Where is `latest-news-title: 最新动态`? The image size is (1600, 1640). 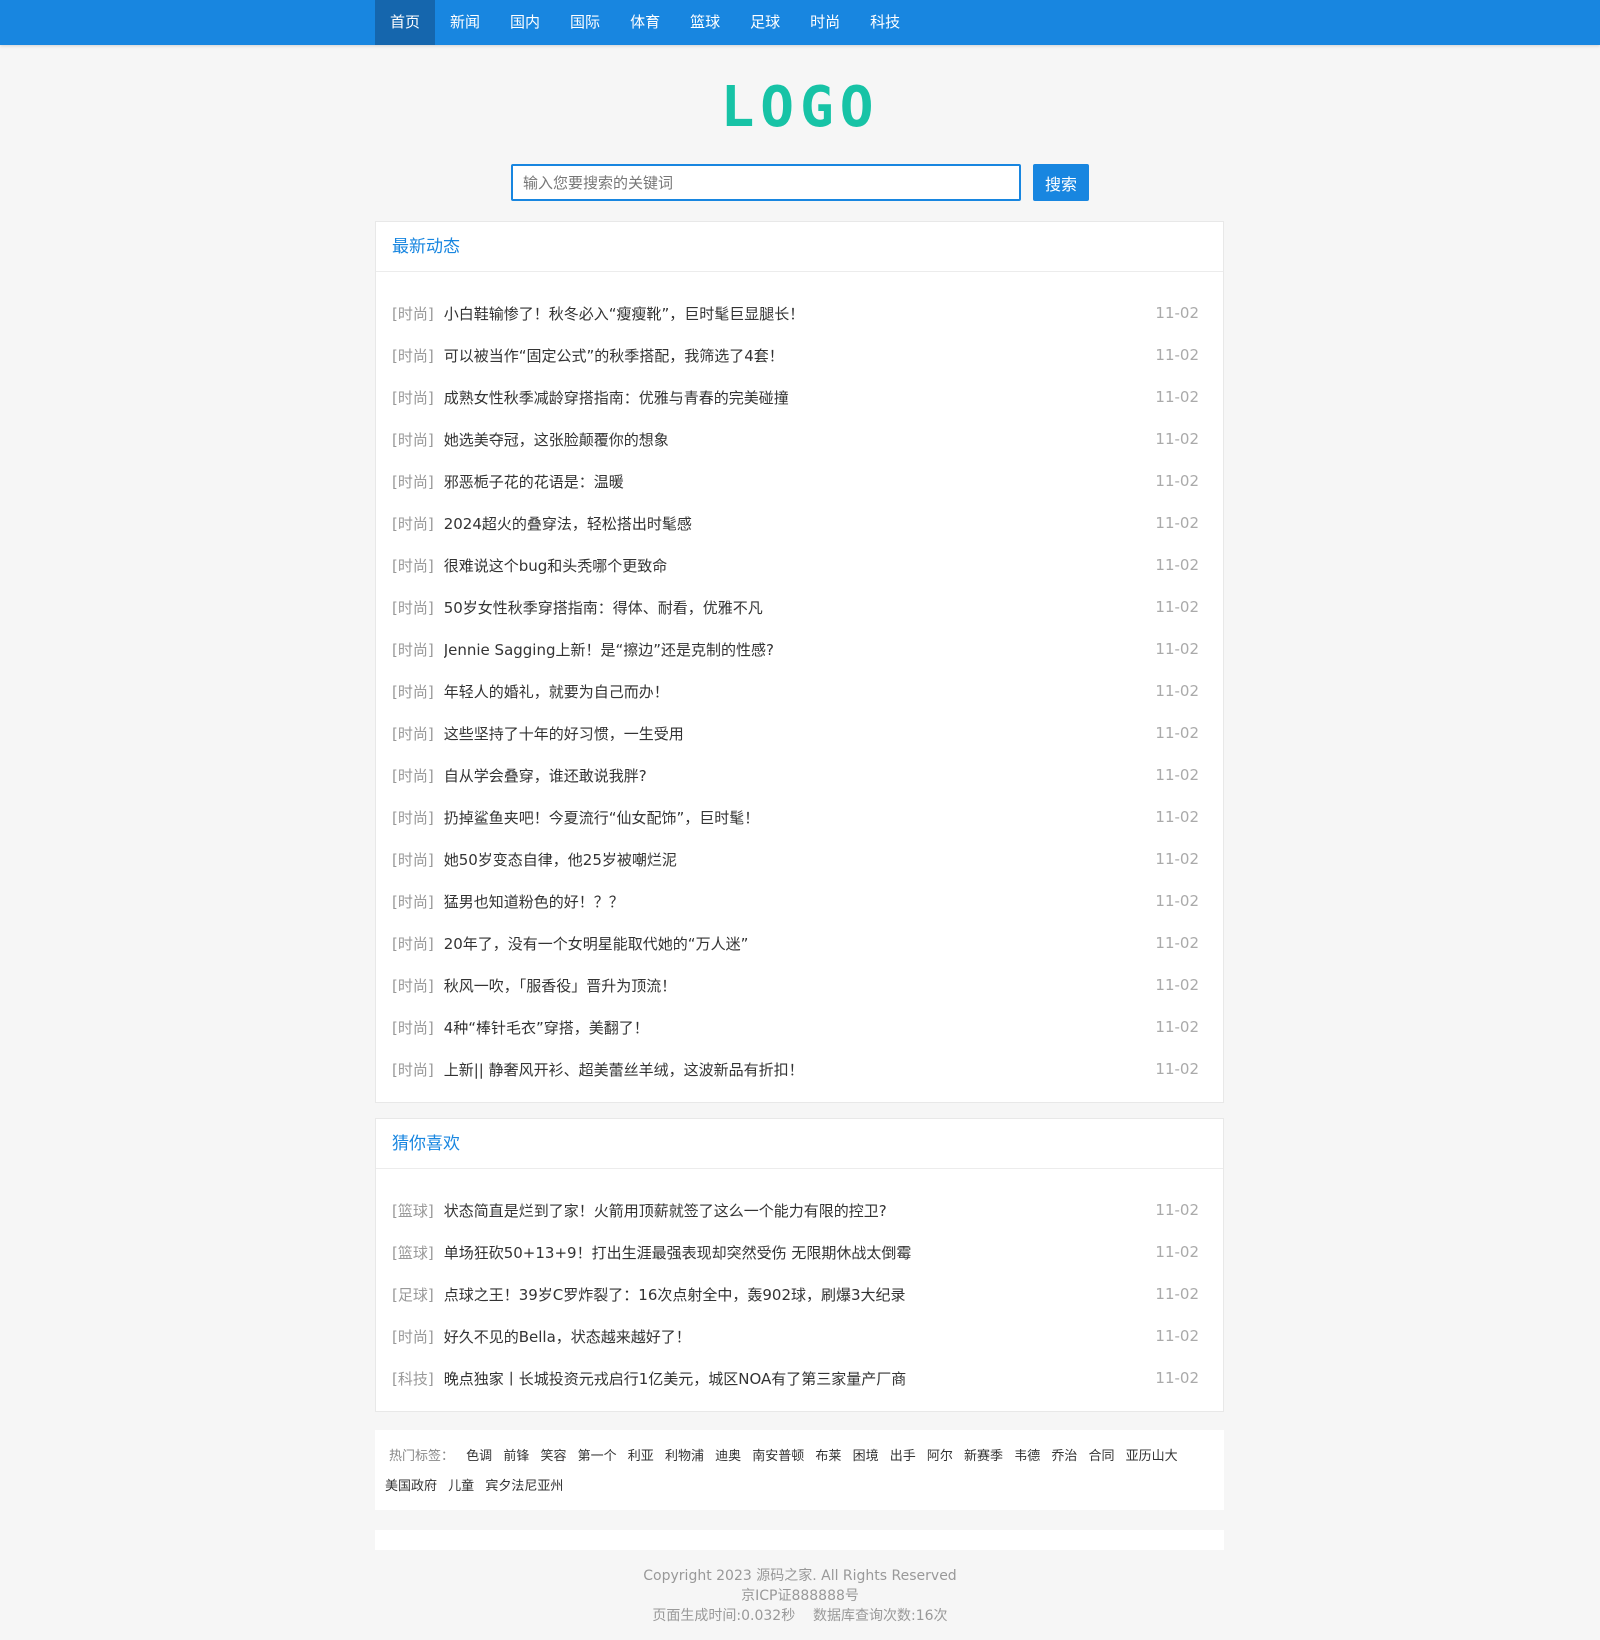
latest-news-title: 最新动态 is located at coordinates (799, 247).